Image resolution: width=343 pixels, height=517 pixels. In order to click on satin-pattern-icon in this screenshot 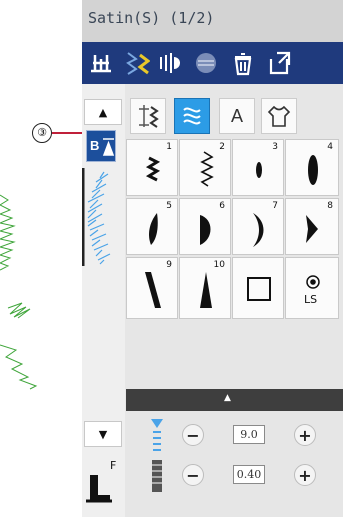, I will do `click(192, 116)`.